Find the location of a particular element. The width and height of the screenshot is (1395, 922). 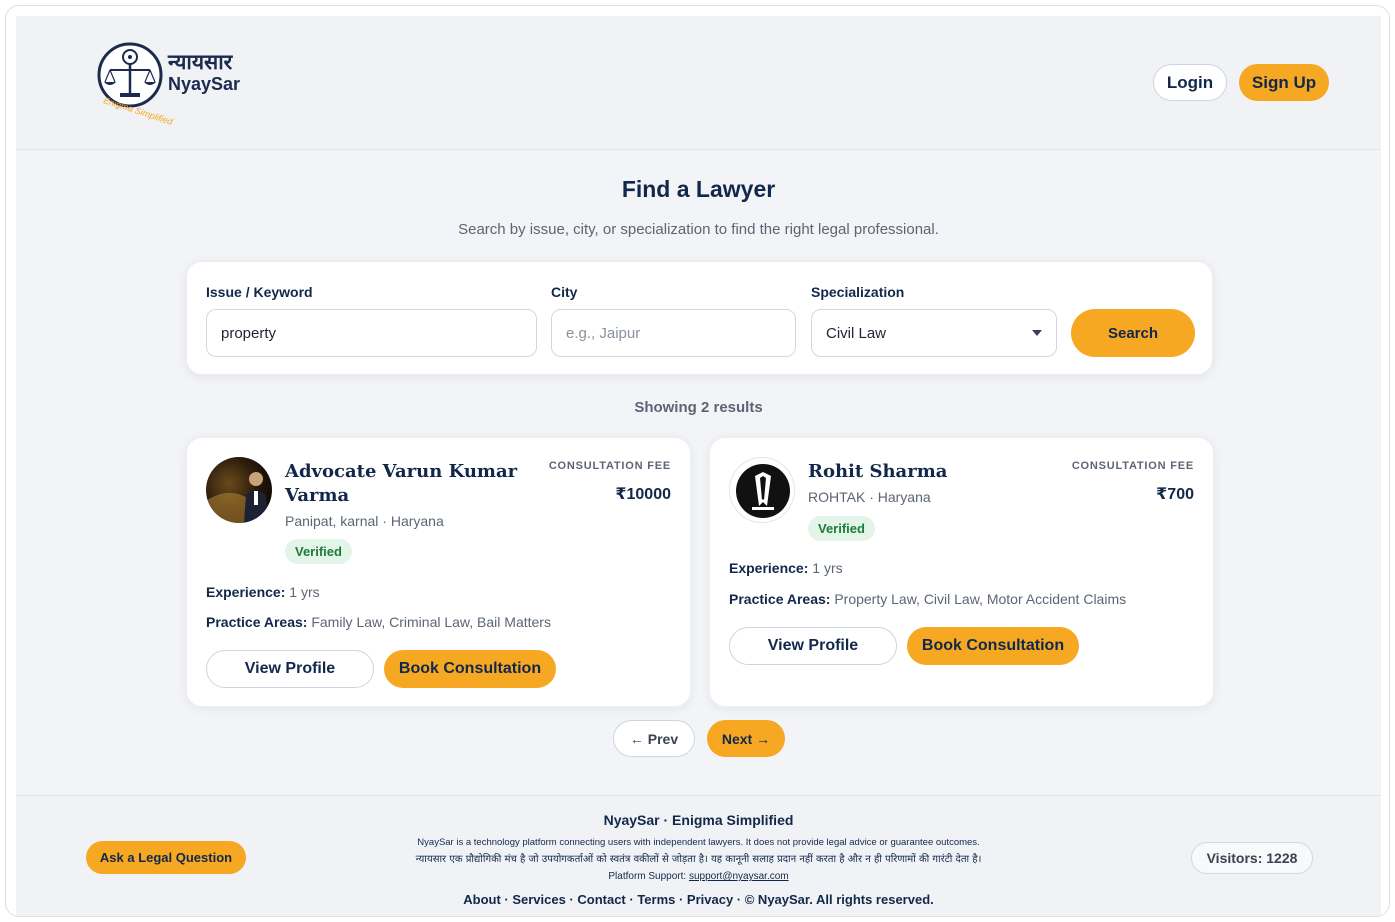

city-label: City is located at coordinates (564, 292).